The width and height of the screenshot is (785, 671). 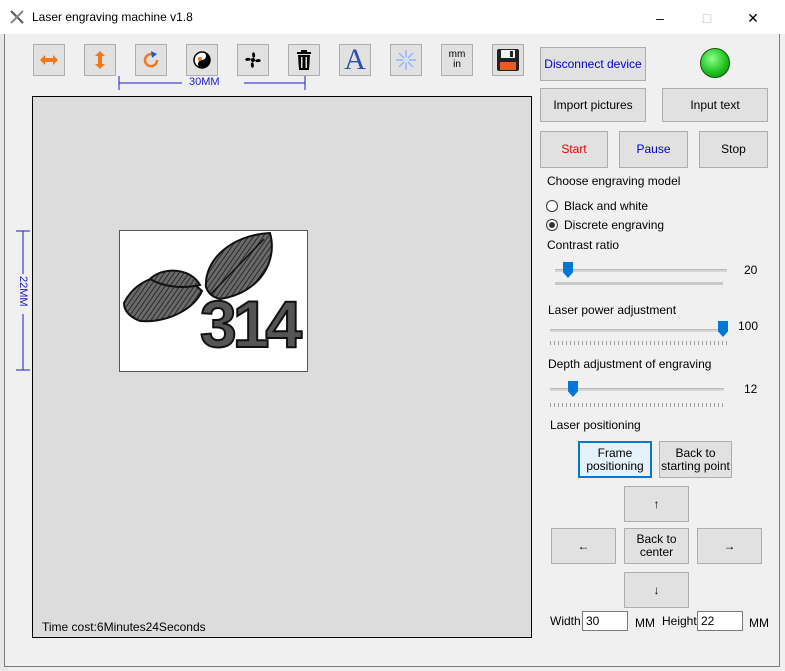 I want to click on move-up-button: ↑, so click(x=656, y=504).